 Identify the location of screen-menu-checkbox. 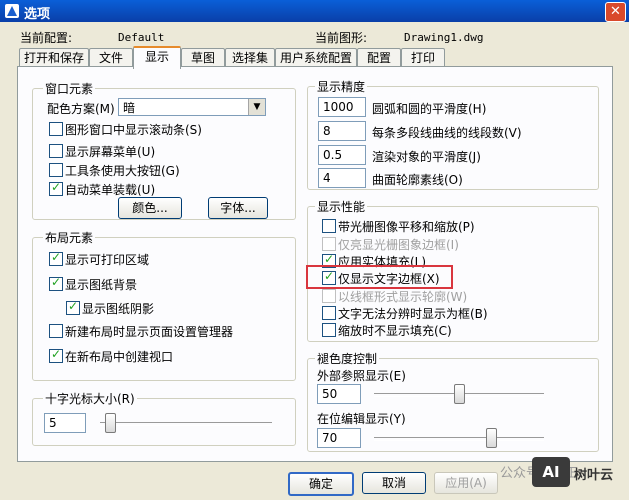
(56, 151).